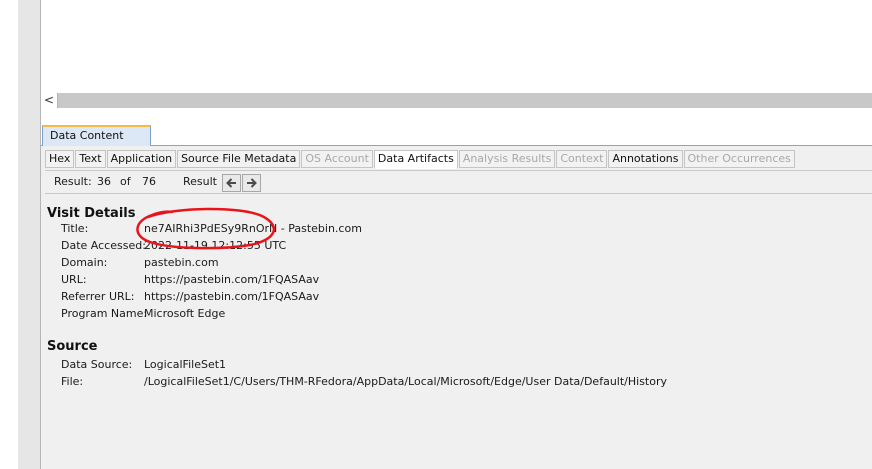 The height and width of the screenshot is (469, 872). Describe the element at coordinates (645, 159) in the screenshot. I see `tab-annotations: Annotations` at that location.